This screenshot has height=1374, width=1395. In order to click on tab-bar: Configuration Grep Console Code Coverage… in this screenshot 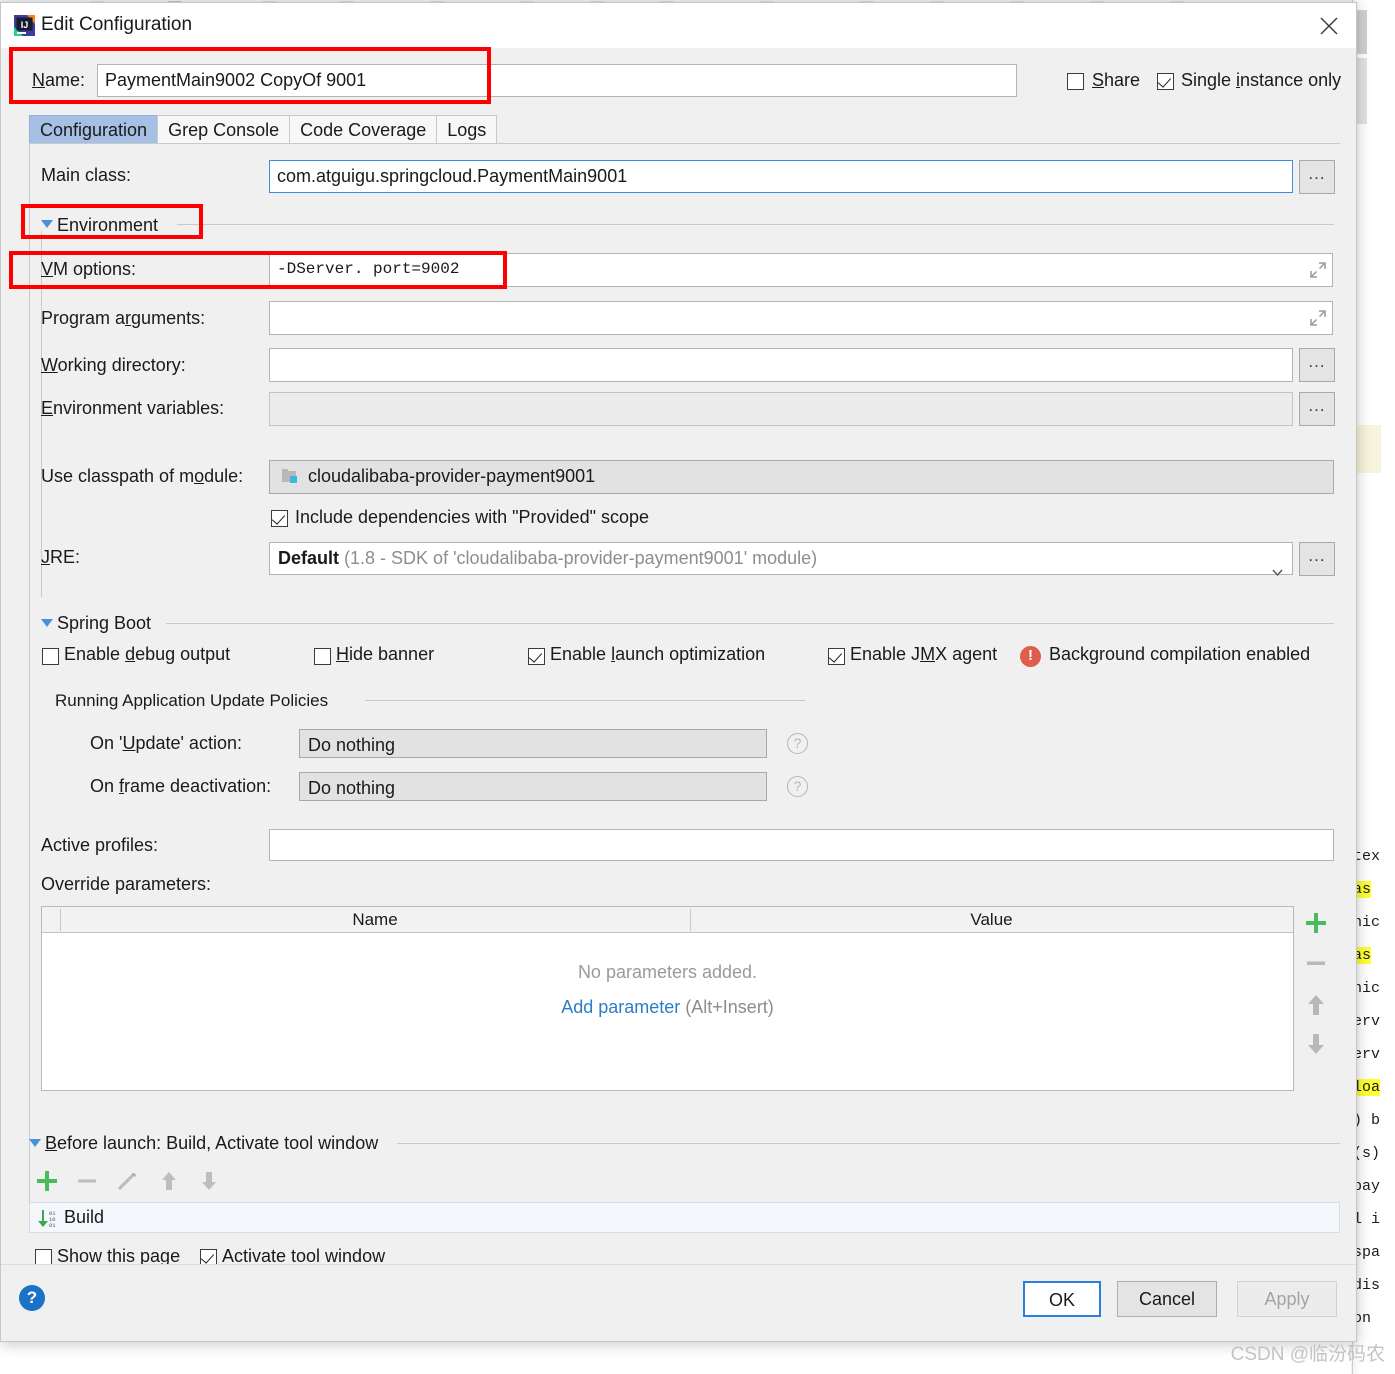, I will do `click(263, 130)`.